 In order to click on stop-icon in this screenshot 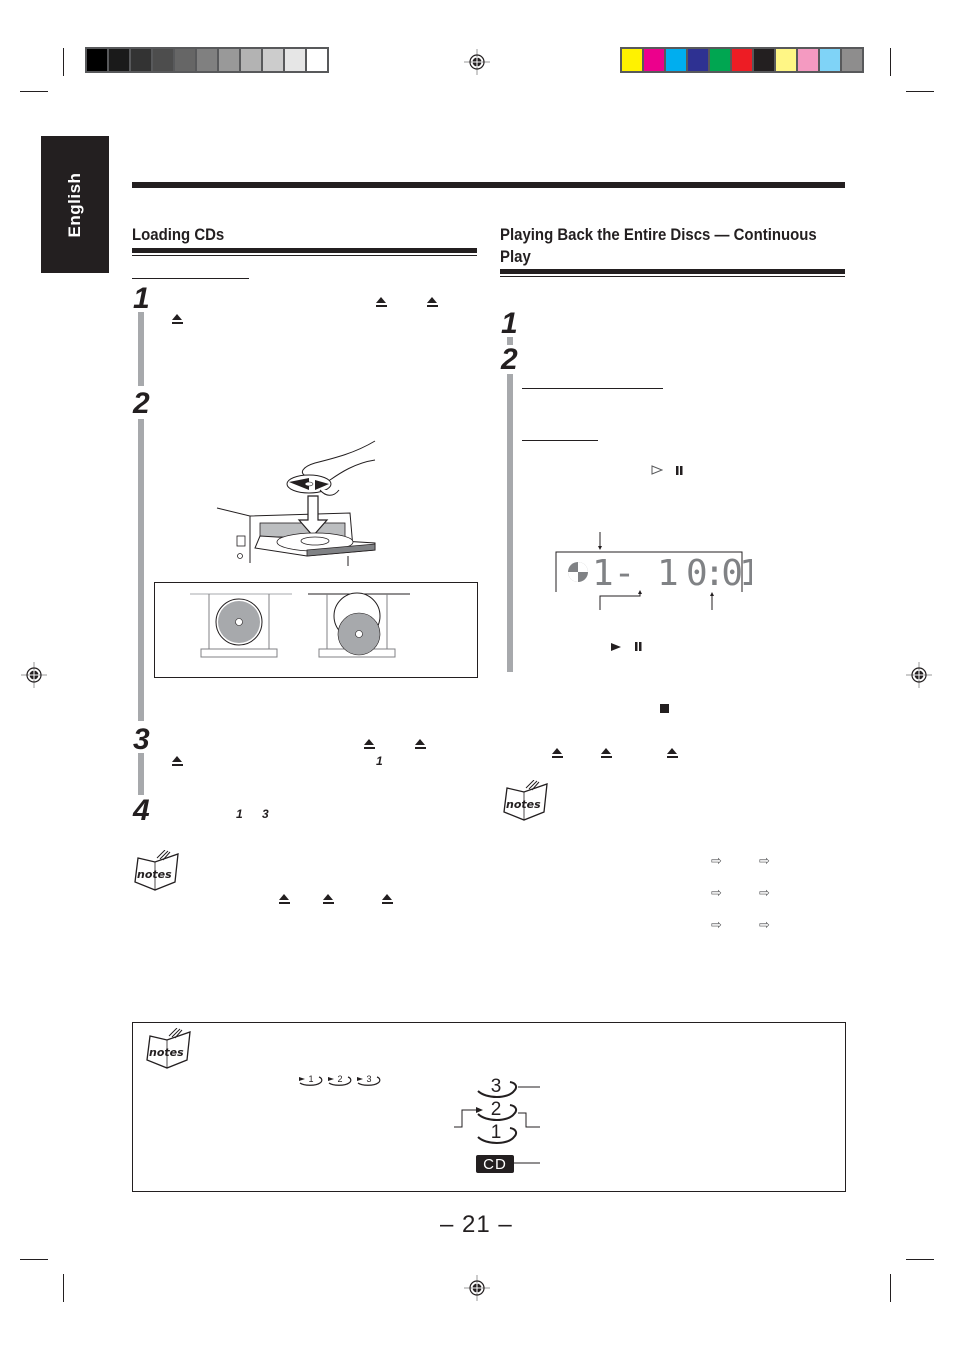, I will do `click(664, 708)`.